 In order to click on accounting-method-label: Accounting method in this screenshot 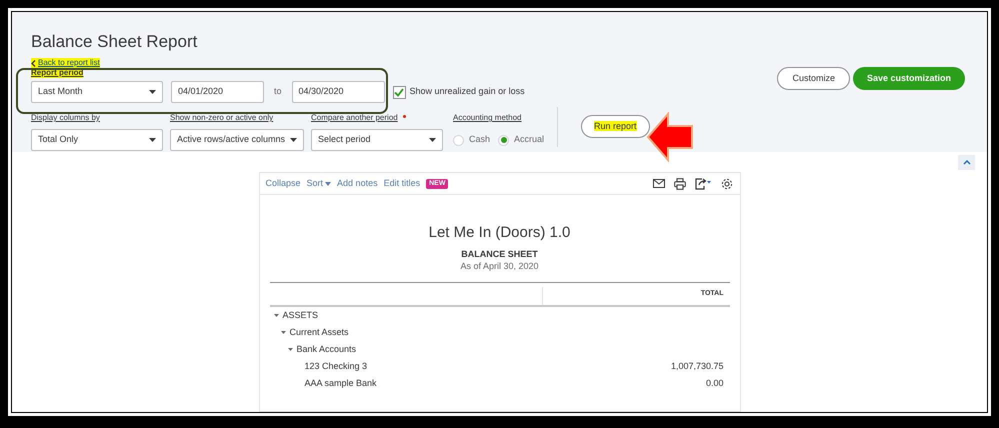, I will do `click(487, 118)`.